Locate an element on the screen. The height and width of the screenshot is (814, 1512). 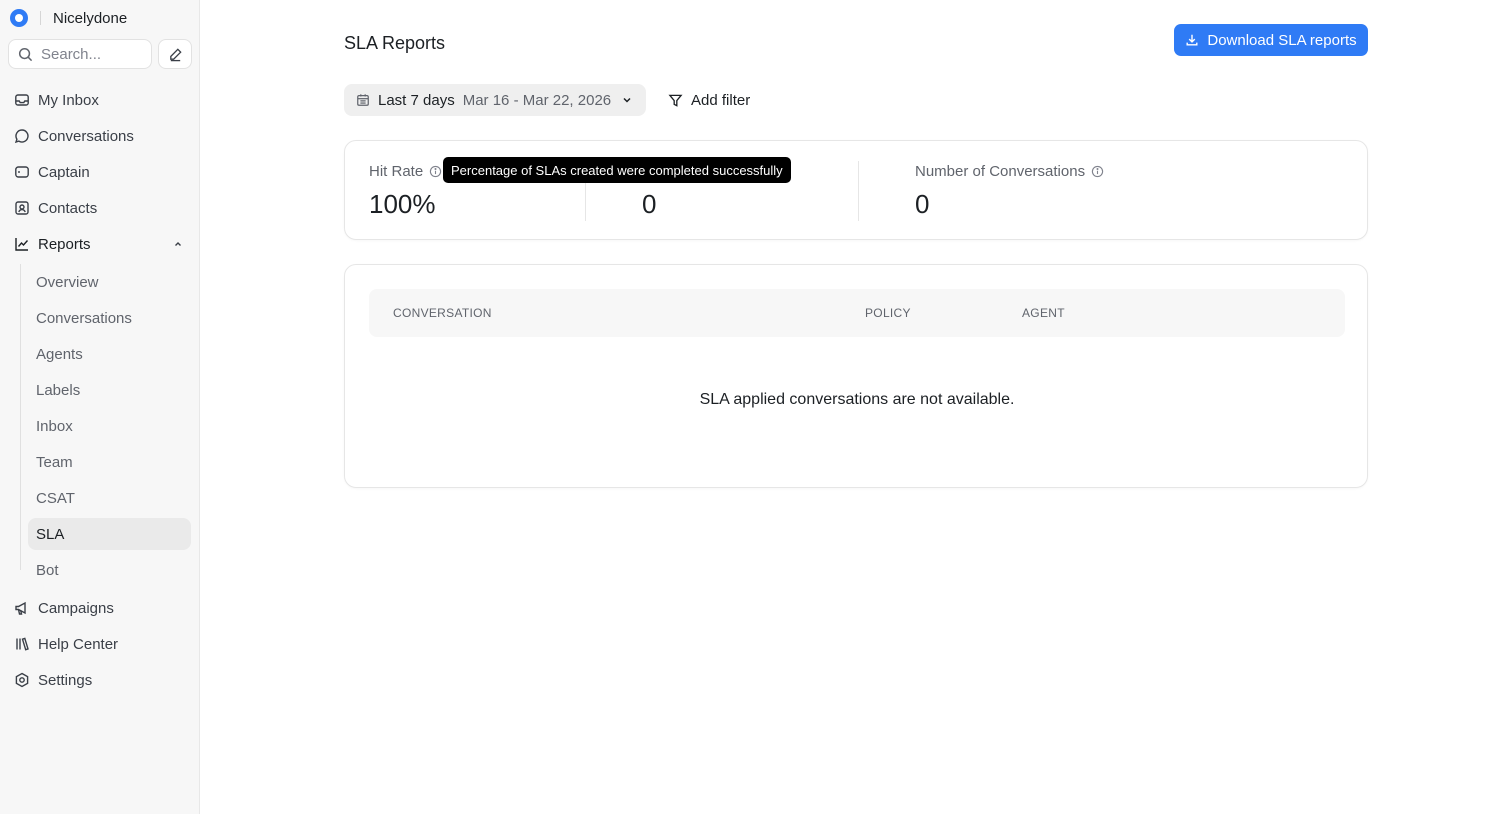
brand-divider is located at coordinates (40, 18).